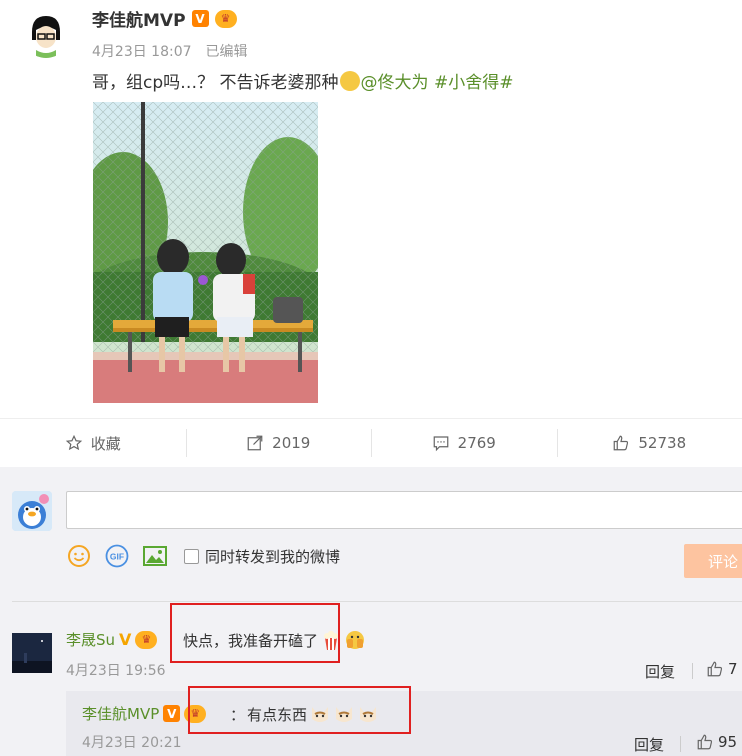  Describe the element at coordinates (291, 443) in the screenshot. I see `repost-count: 2019` at that location.